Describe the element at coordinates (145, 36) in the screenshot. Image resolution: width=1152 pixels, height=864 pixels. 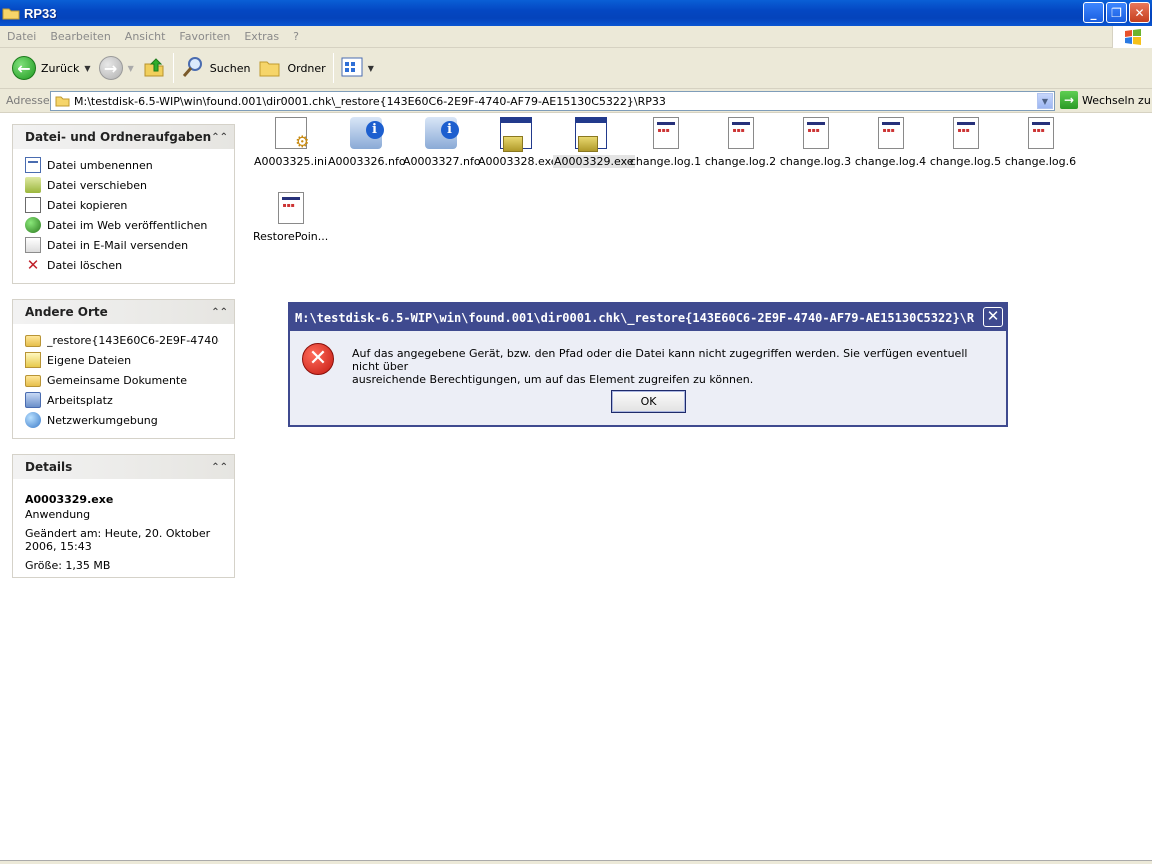
I see `menu-ansicht: Ansicht` at that location.